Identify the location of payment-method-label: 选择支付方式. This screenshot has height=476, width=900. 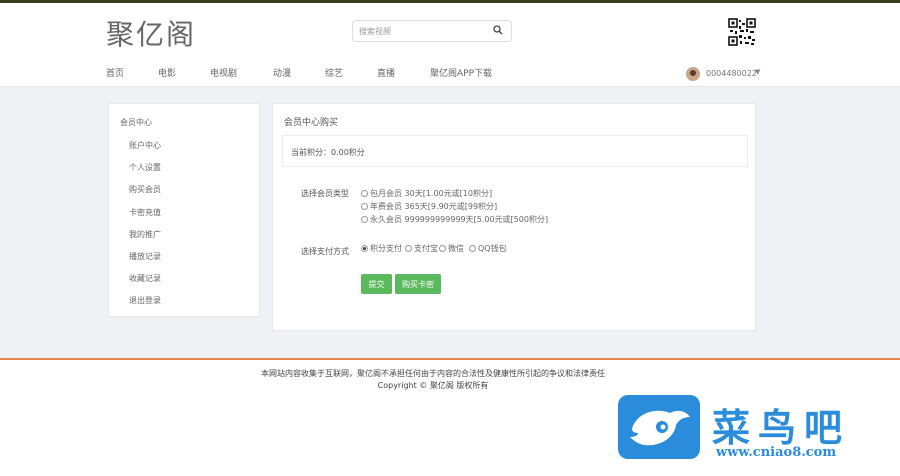
(325, 251).